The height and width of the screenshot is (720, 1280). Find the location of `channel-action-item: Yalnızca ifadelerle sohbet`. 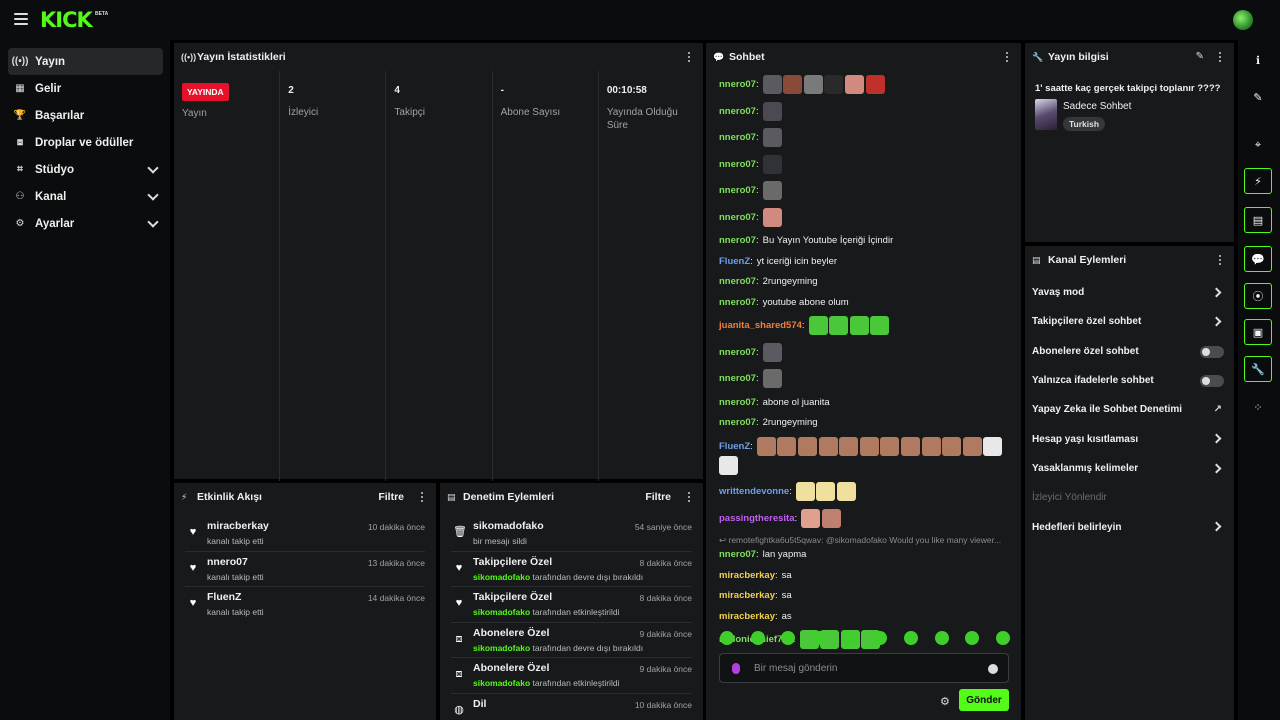

channel-action-item: Yalnızca ifadelerle sohbet is located at coordinates (1128, 380).